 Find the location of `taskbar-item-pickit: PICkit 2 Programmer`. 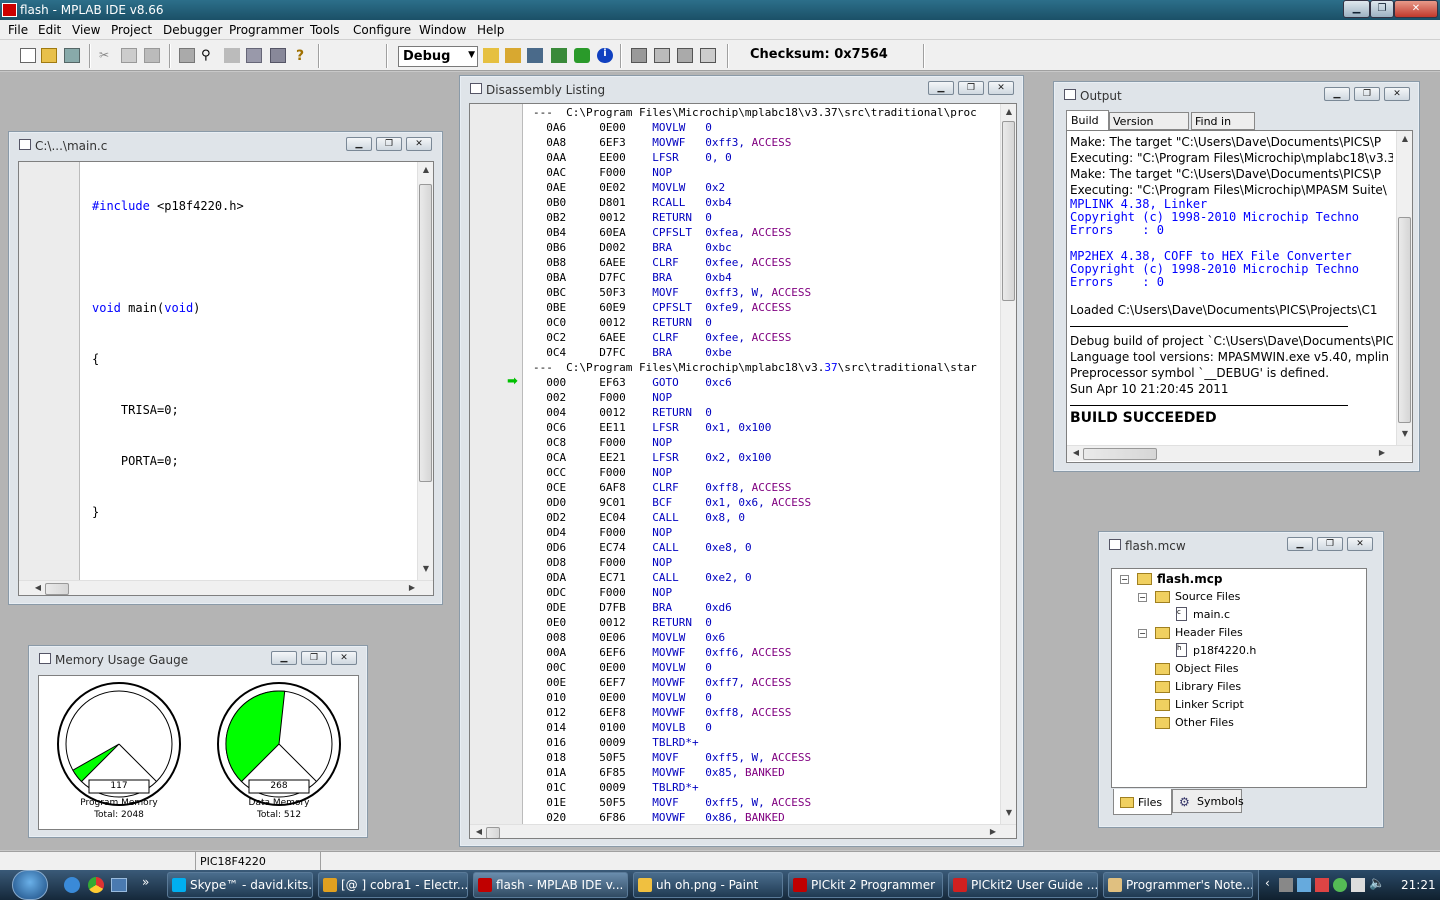

taskbar-item-pickit: PICkit 2 Programmer is located at coordinates (865, 885).